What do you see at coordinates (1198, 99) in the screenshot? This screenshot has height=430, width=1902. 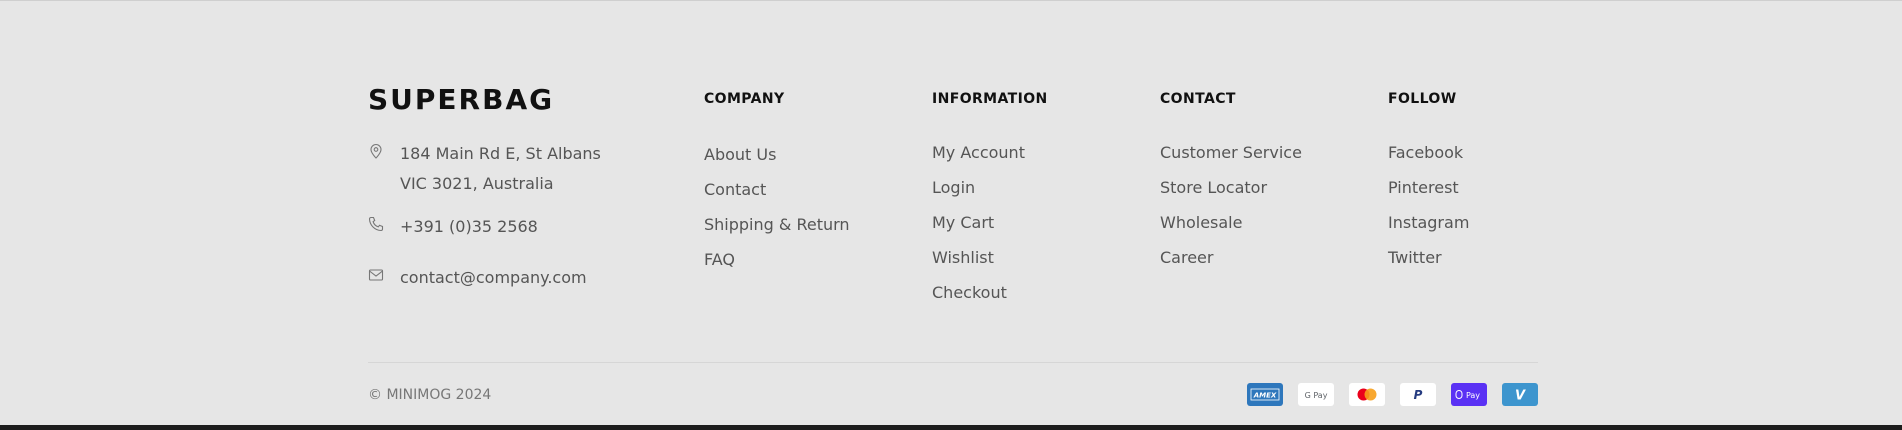 I see `column-title-contact: CONTACT` at bounding box center [1198, 99].